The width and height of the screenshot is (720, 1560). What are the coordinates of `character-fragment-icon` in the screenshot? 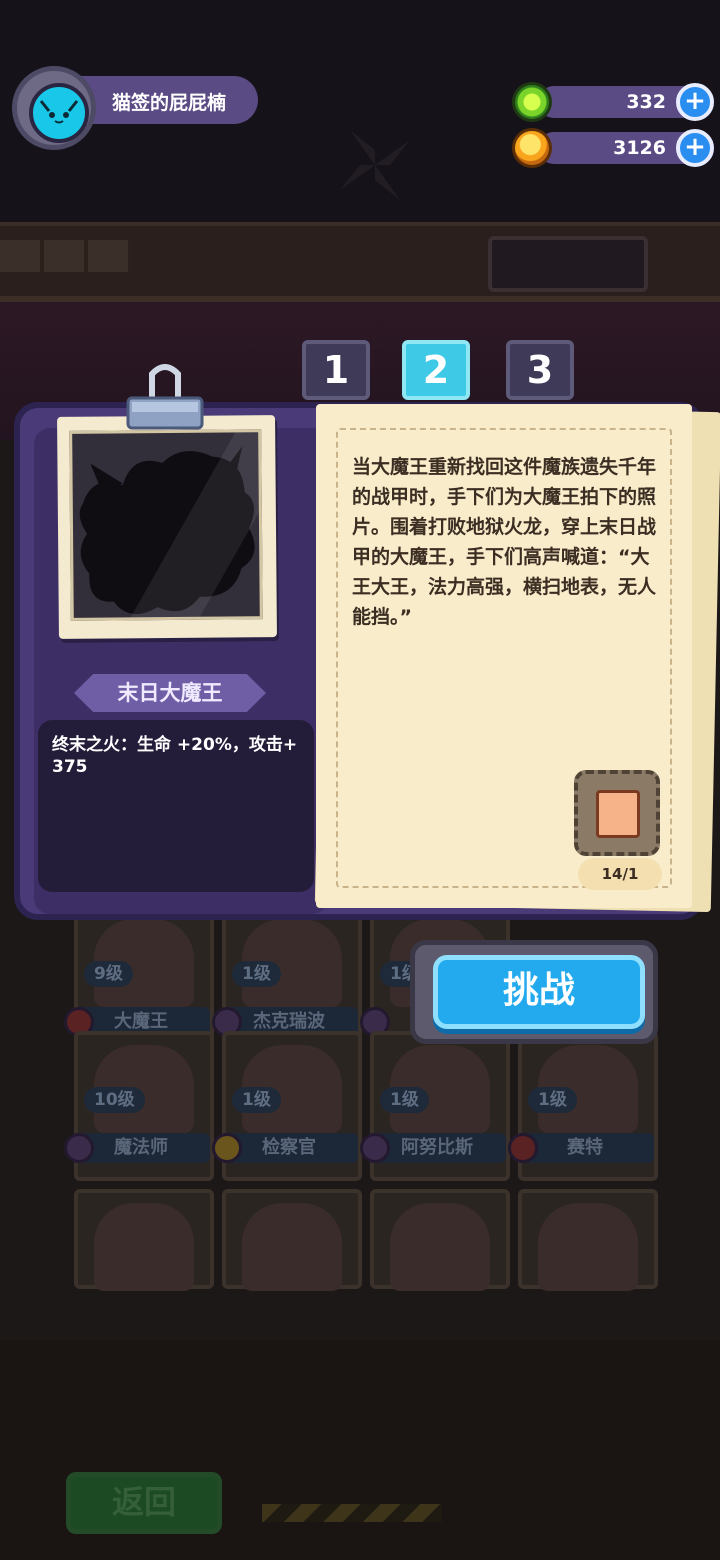 It's located at (618, 814).